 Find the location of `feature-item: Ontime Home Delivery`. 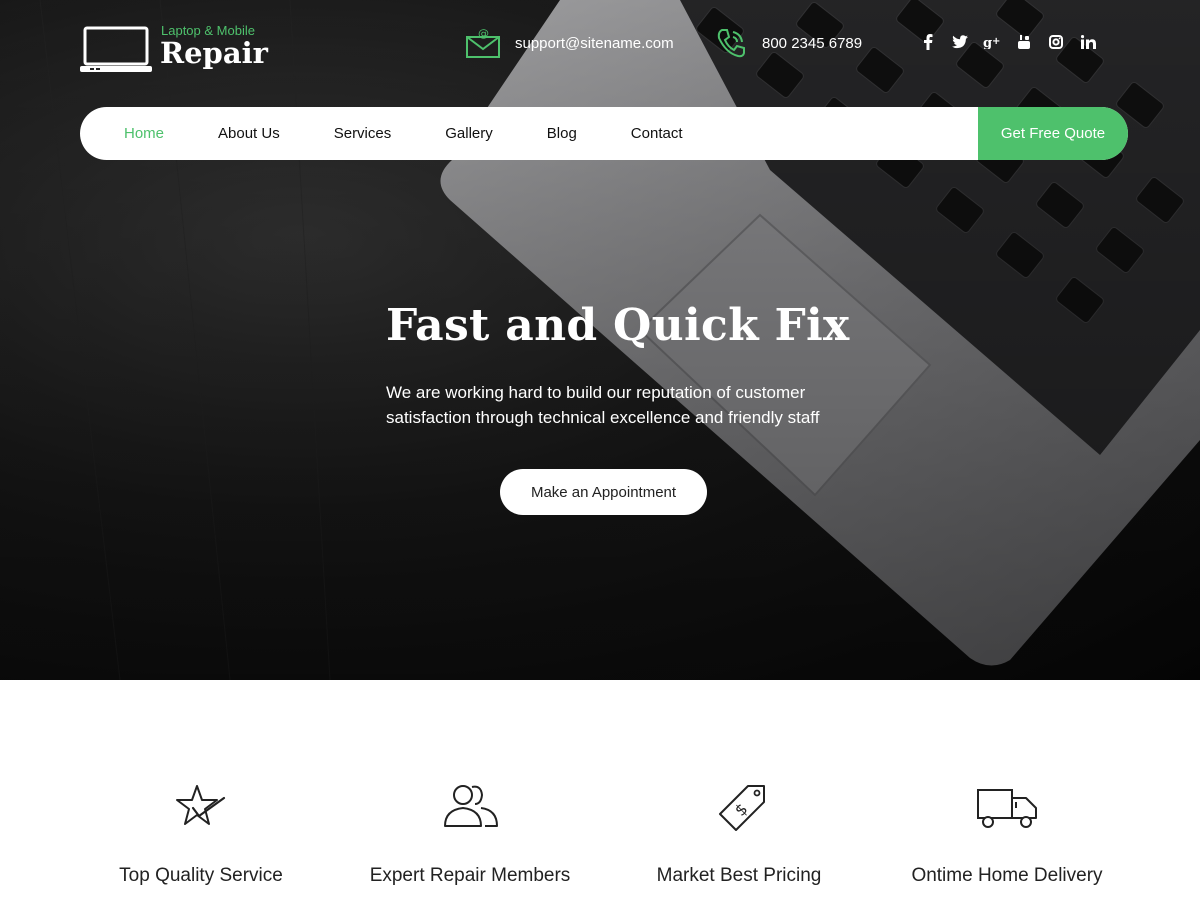

feature-item: Ontime Home Delivery is located at coordinates (1007, 833).